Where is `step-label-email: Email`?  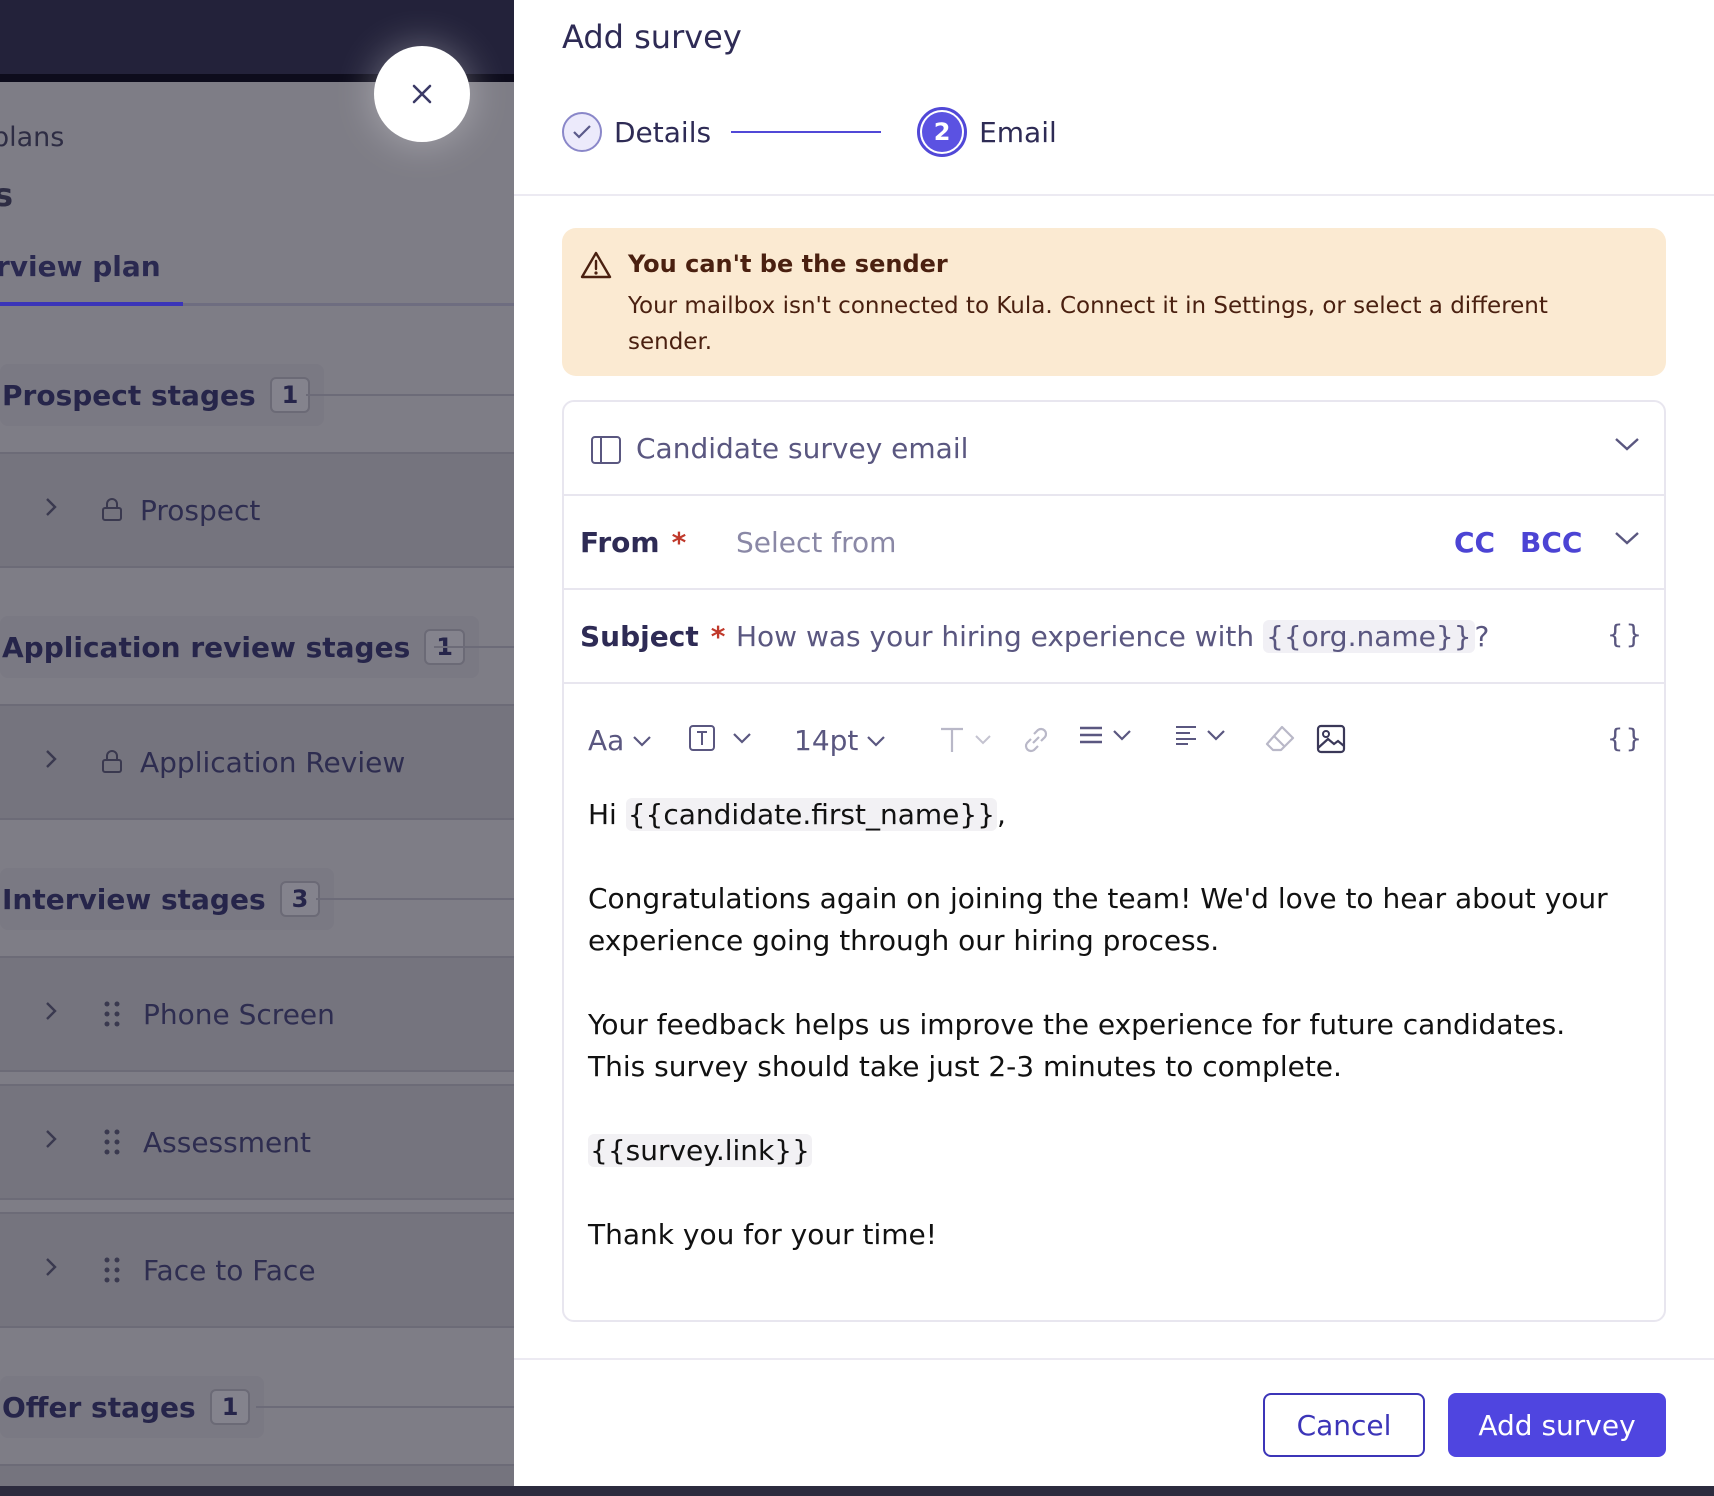
step-label-email: Email is located at coordinates (1018, 132).